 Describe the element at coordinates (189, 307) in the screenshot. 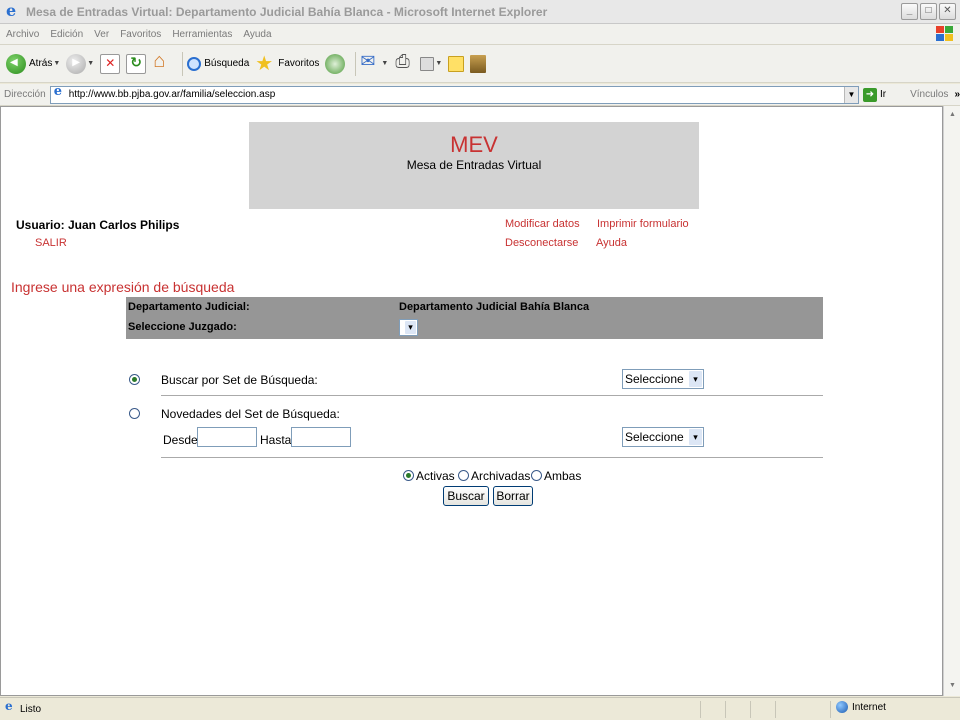

I see `department-label: Departamento Judicial:` at that location.